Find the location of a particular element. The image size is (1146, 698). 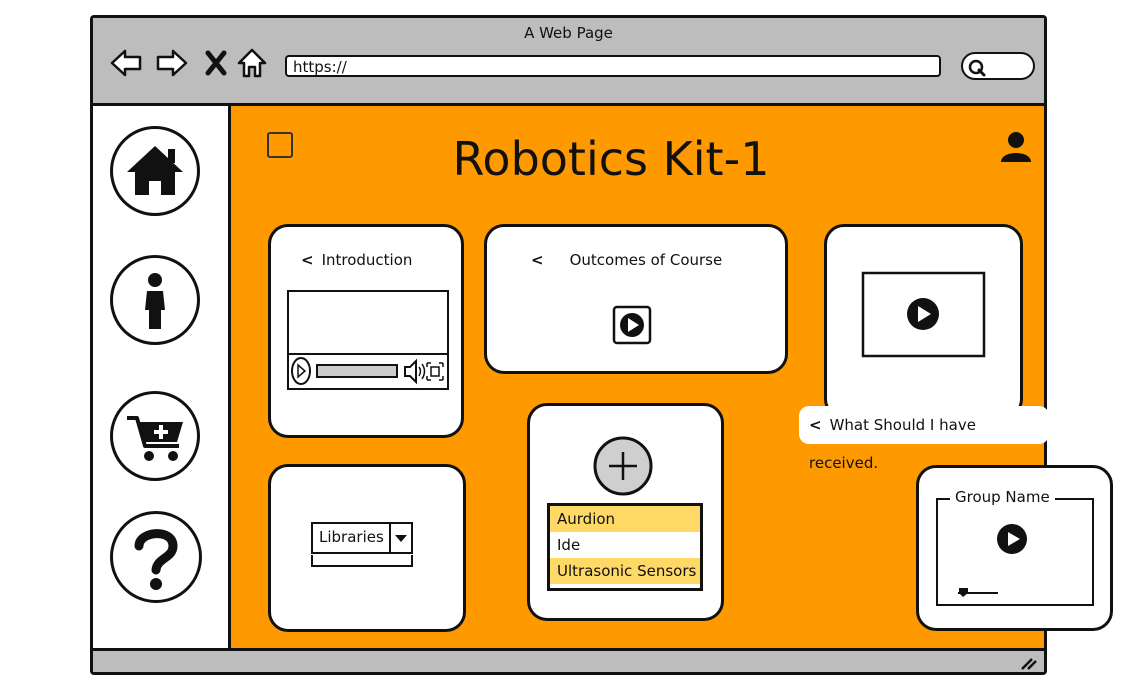

topics-card: Aurdion Ide Ultrasonic Sensors is located at coordinates (625, 512).